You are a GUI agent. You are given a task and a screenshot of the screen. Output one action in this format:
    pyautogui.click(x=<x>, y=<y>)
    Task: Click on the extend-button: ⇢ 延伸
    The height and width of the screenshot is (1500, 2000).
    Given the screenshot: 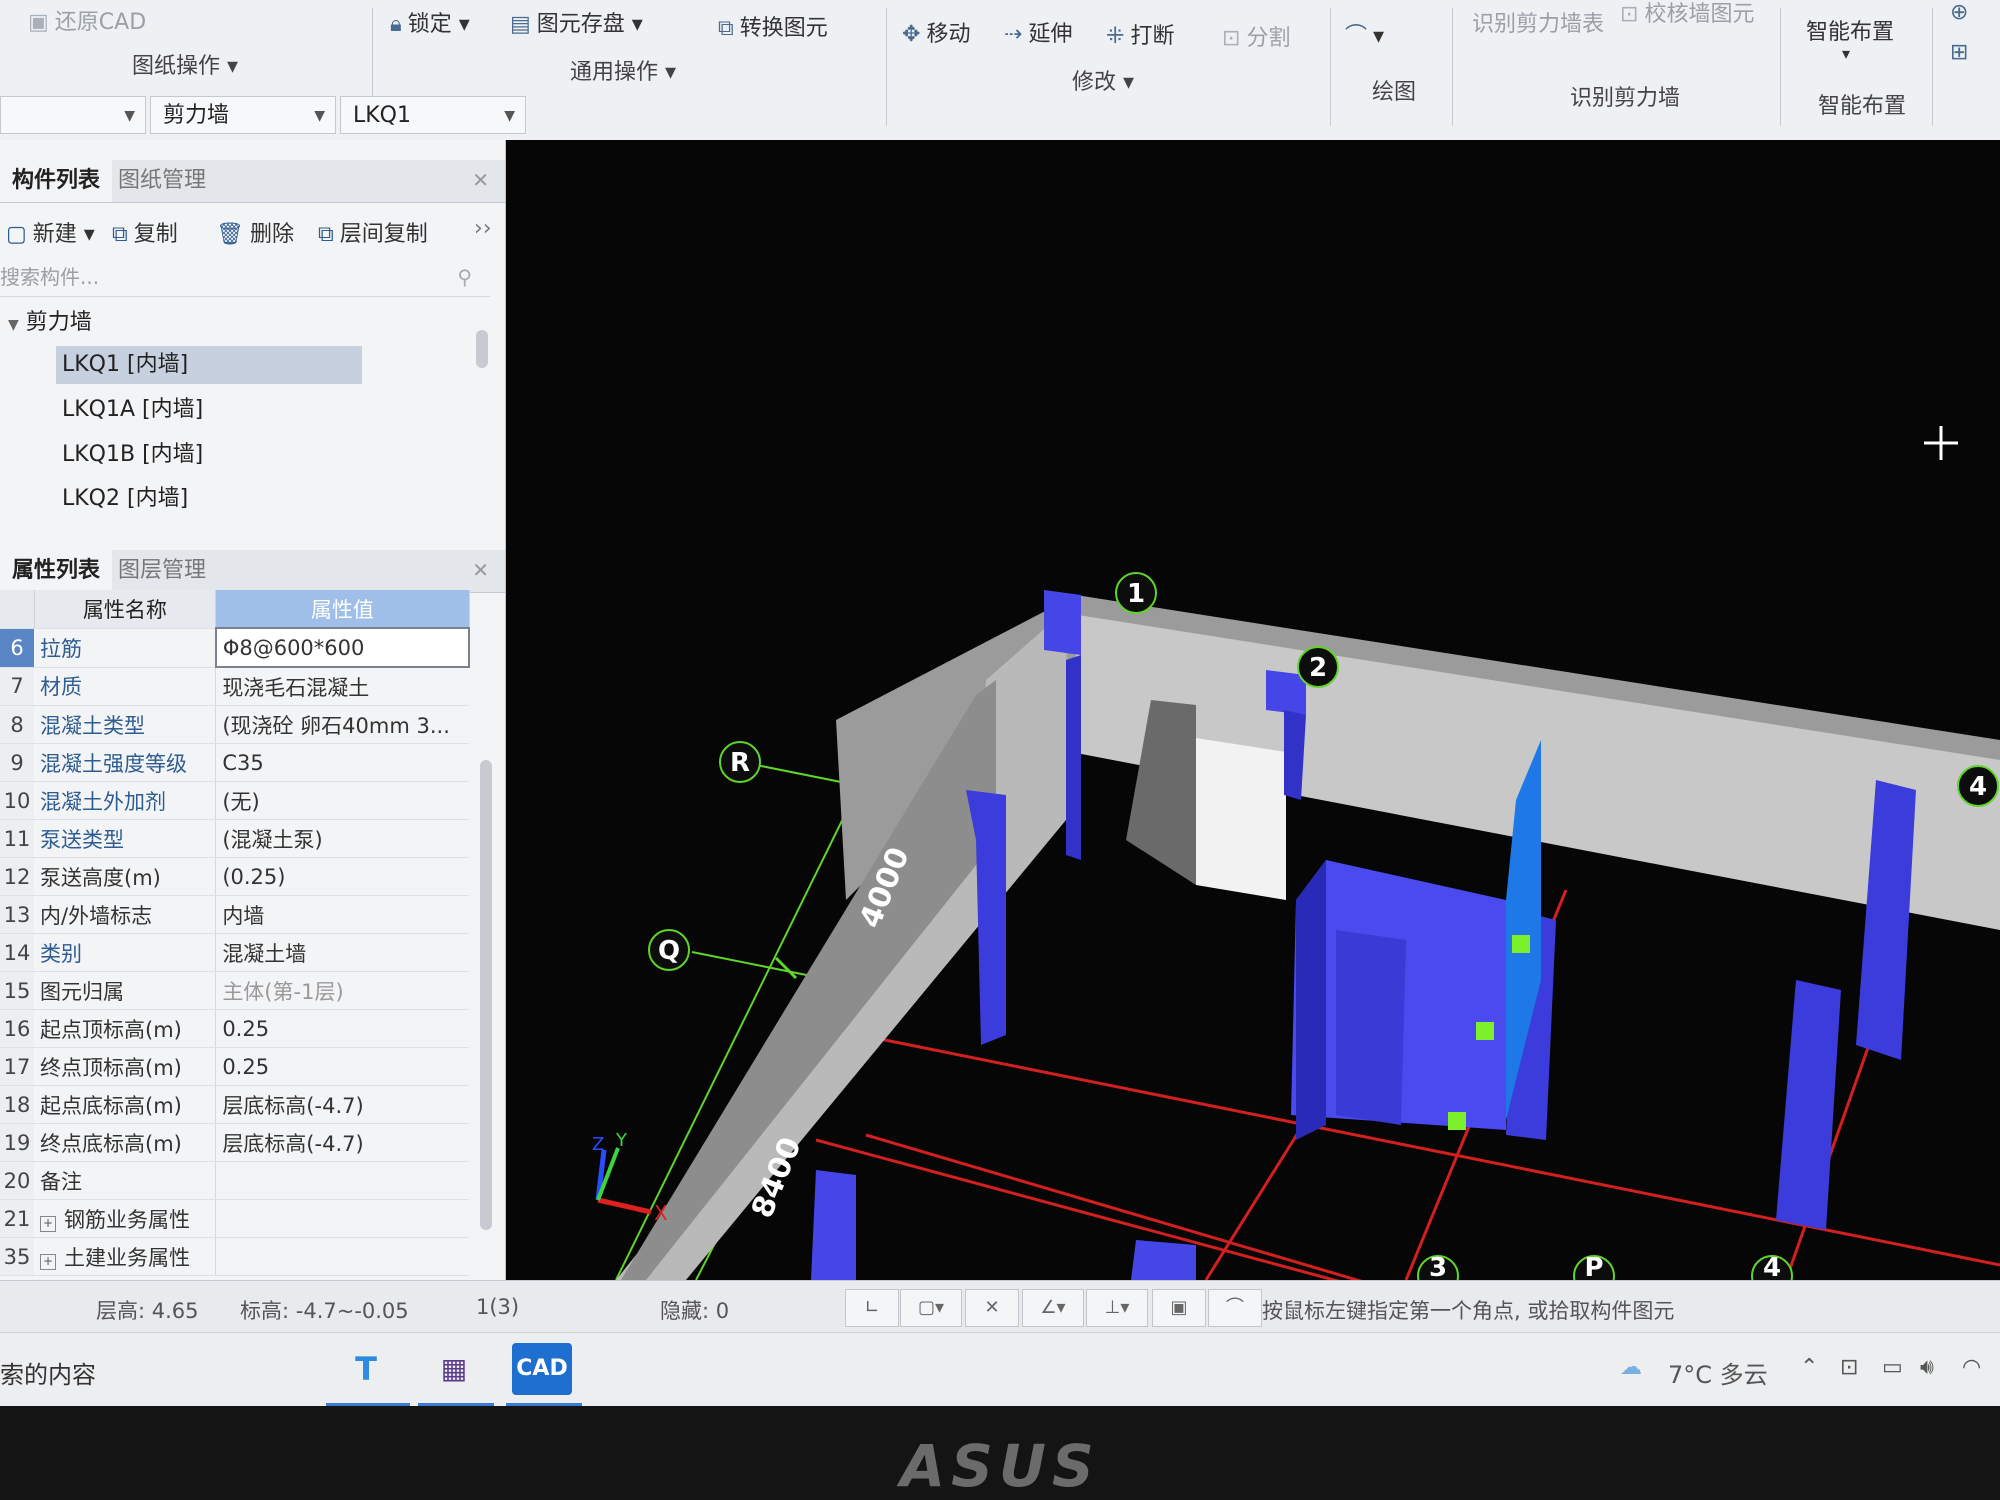 What is the action you would take?
    pyautogui.click(x=1038, y=32)
    